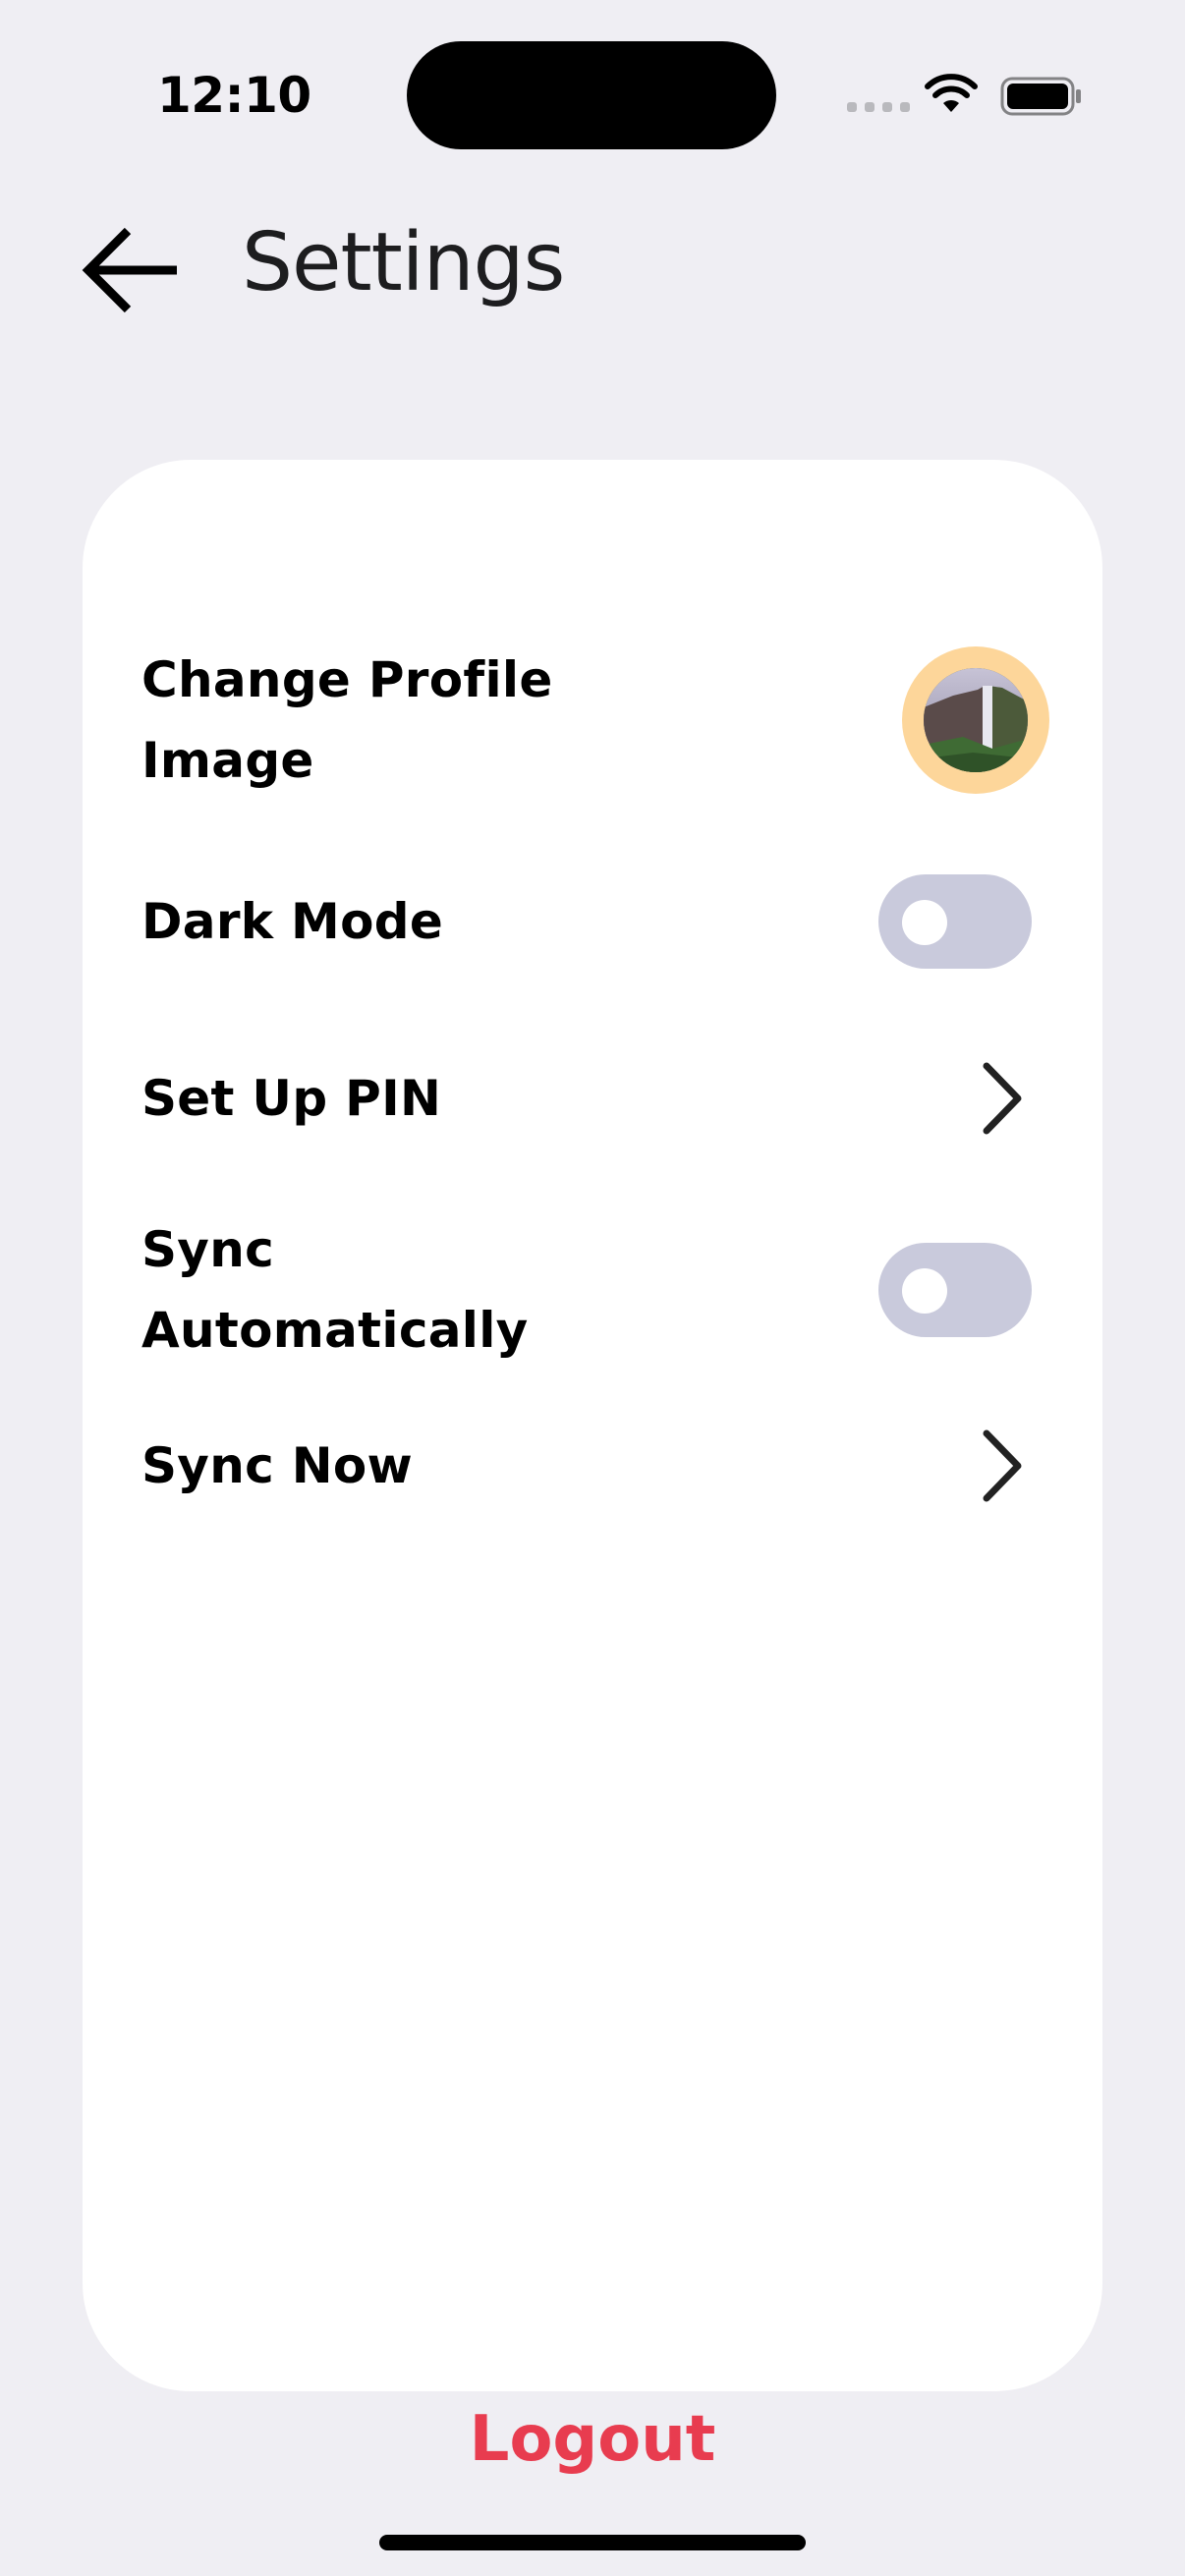 The image size is (1185, 2576). Describe the element at coordinates (291, 1098) in the screenshot. I see `set-up-pin-label: Set Up PIN` at that location.